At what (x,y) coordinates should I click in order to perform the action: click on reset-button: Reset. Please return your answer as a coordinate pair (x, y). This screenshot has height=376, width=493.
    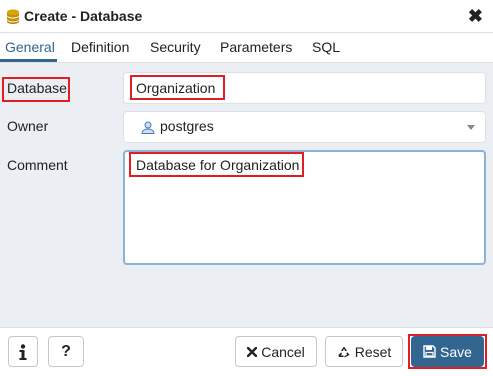
    Looking at the image, I should click on (364, 351).